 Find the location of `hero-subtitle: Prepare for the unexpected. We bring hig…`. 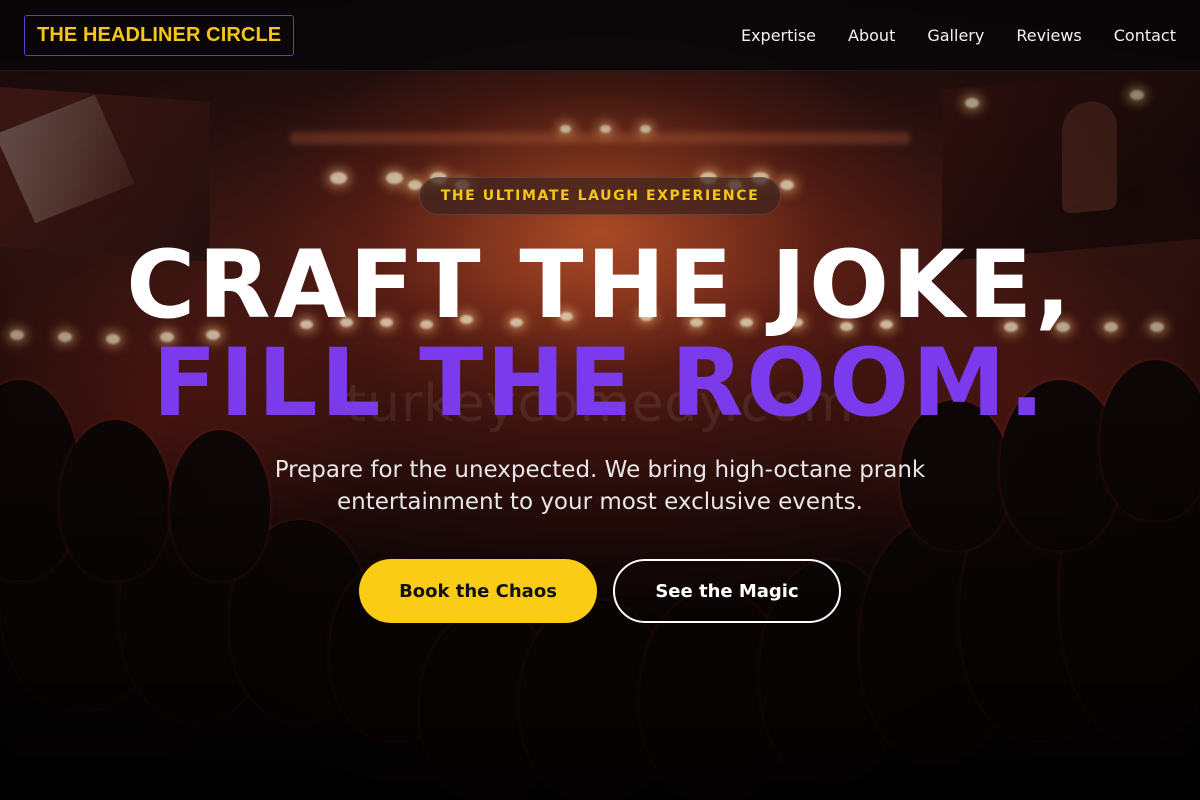

hero-subtitle: Prepare for the unexpected. We bring hig… is located at coordinates (600, 486).